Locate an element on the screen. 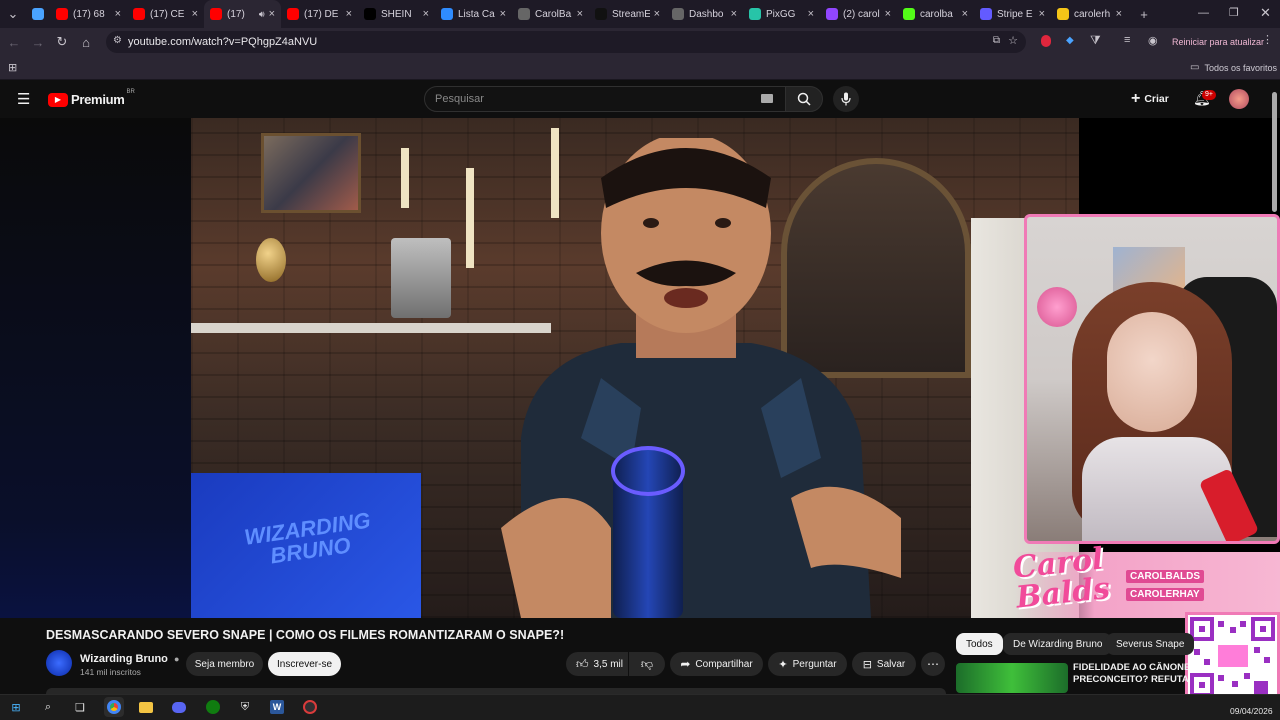  windows-start-icon: ⊞ is located at coordinates (16, 707).